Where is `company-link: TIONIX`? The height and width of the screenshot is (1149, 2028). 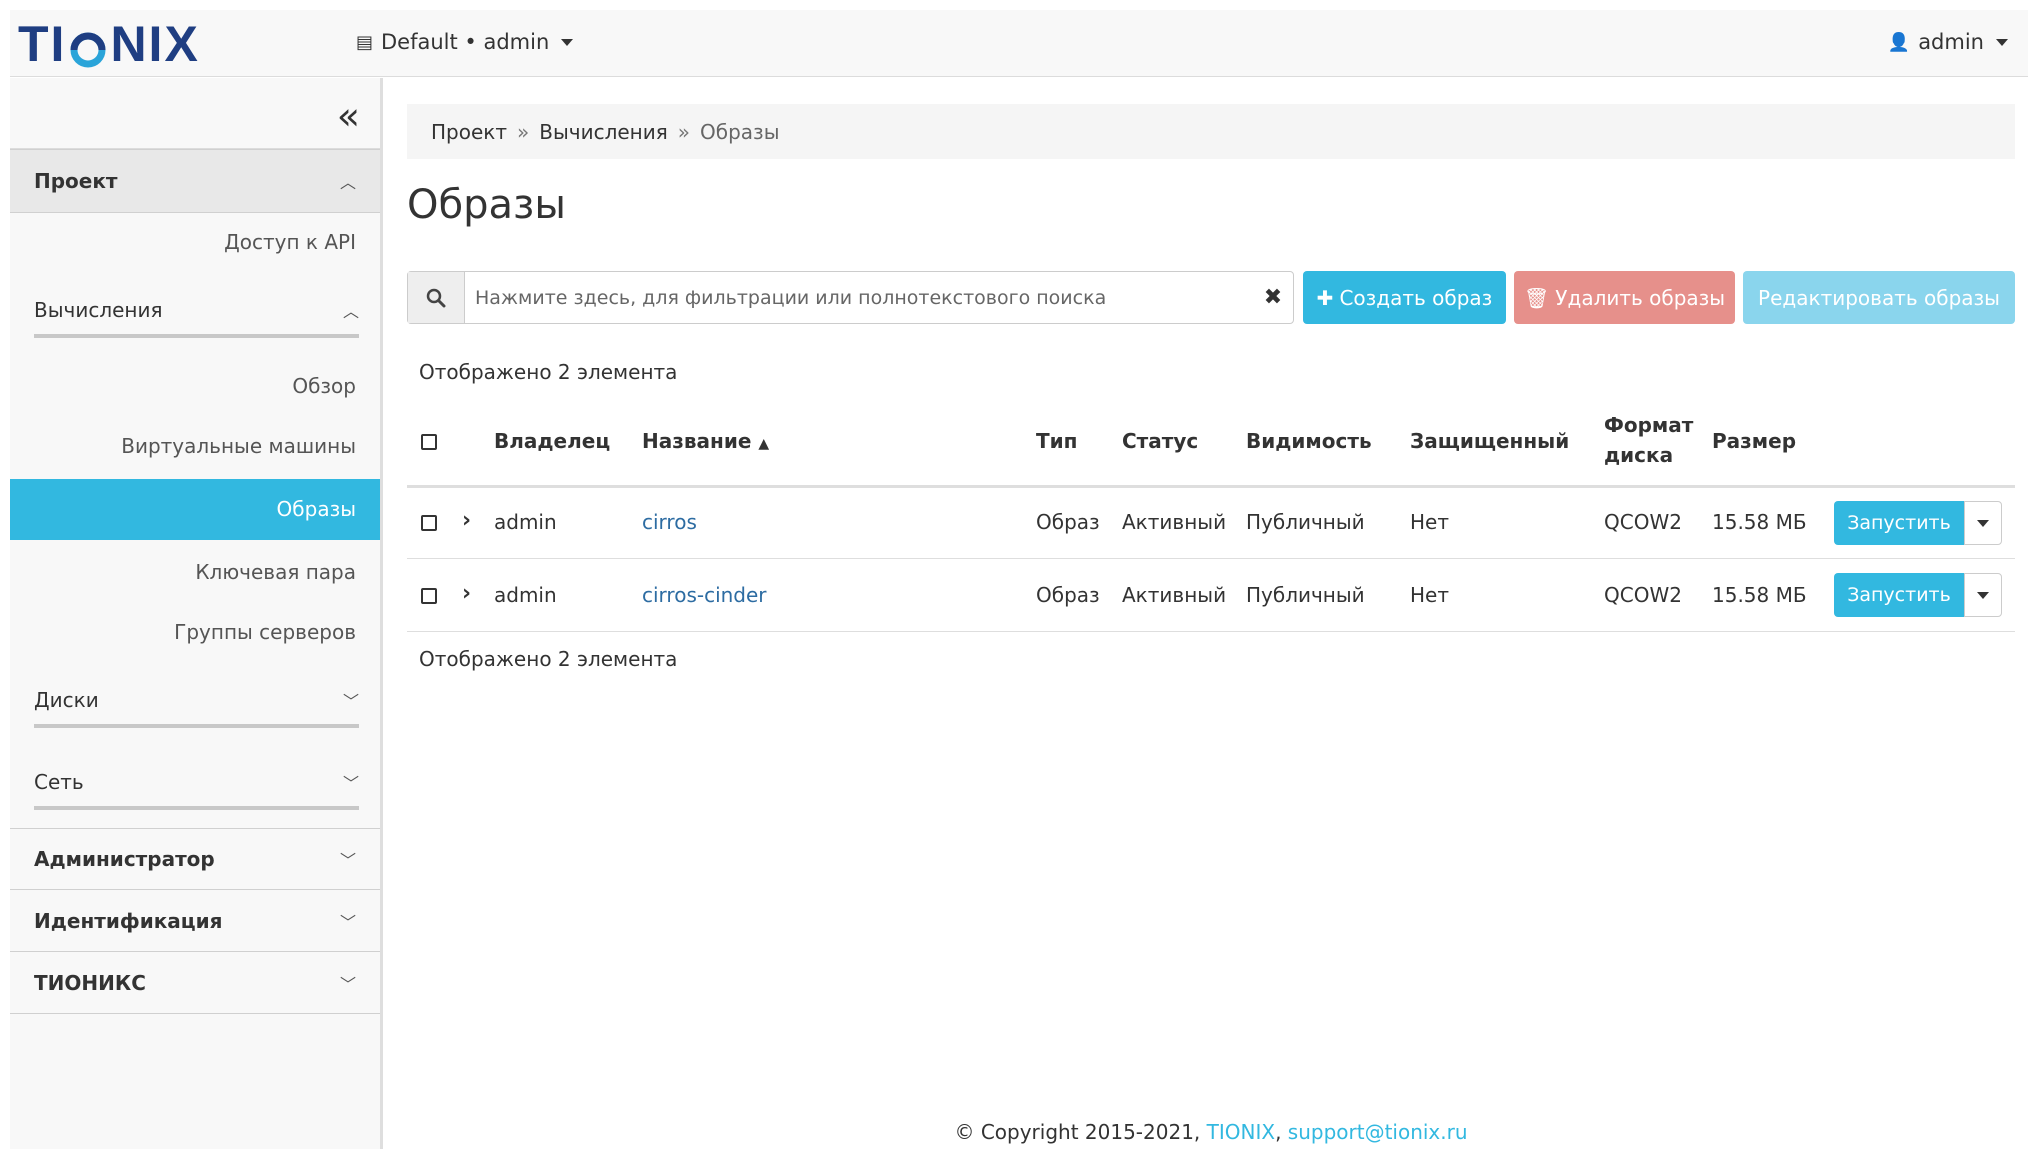 company-link: TIONIX is located at coordinates (1241, 1132).